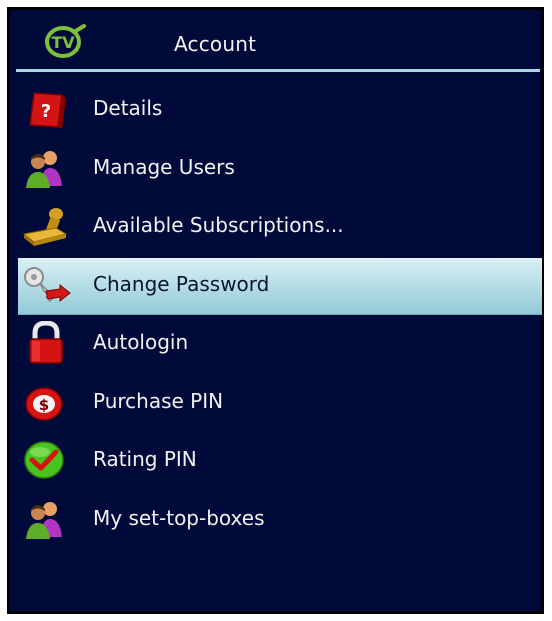 This screenshot has height=621, width=552. Describe the element at coordinates (275, 519) in the screenshot. I see `menu-item-my-set-top-boxes: My set-top-boxes` at that location.